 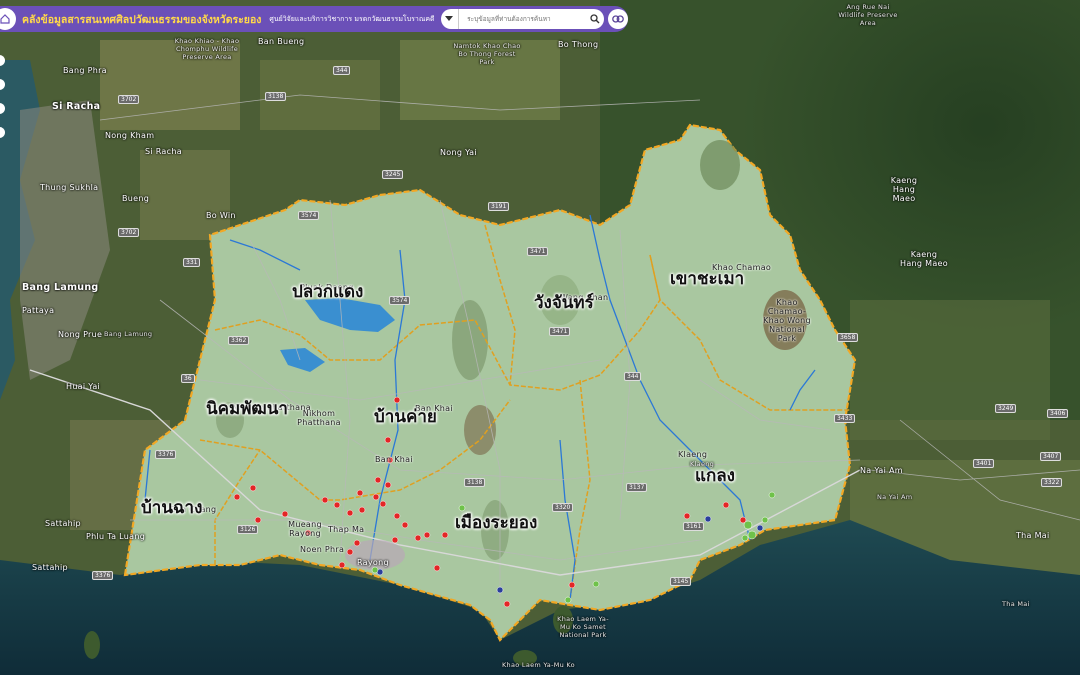 What do you see at coordinates (1006, 408) in the screenshot?
I see `road-shield: 3249` at bounding box center [1006, 408].